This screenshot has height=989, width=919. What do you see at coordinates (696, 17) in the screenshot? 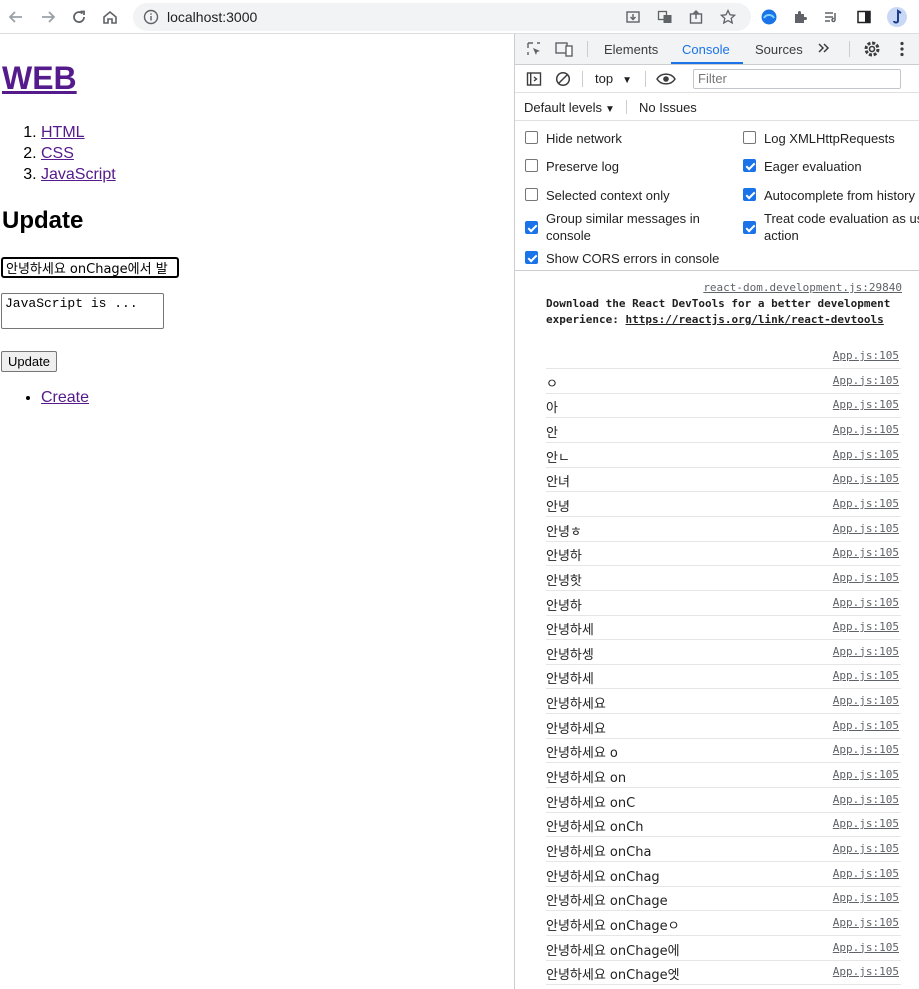
I see `share-icon` at bounding box center [696, 17].